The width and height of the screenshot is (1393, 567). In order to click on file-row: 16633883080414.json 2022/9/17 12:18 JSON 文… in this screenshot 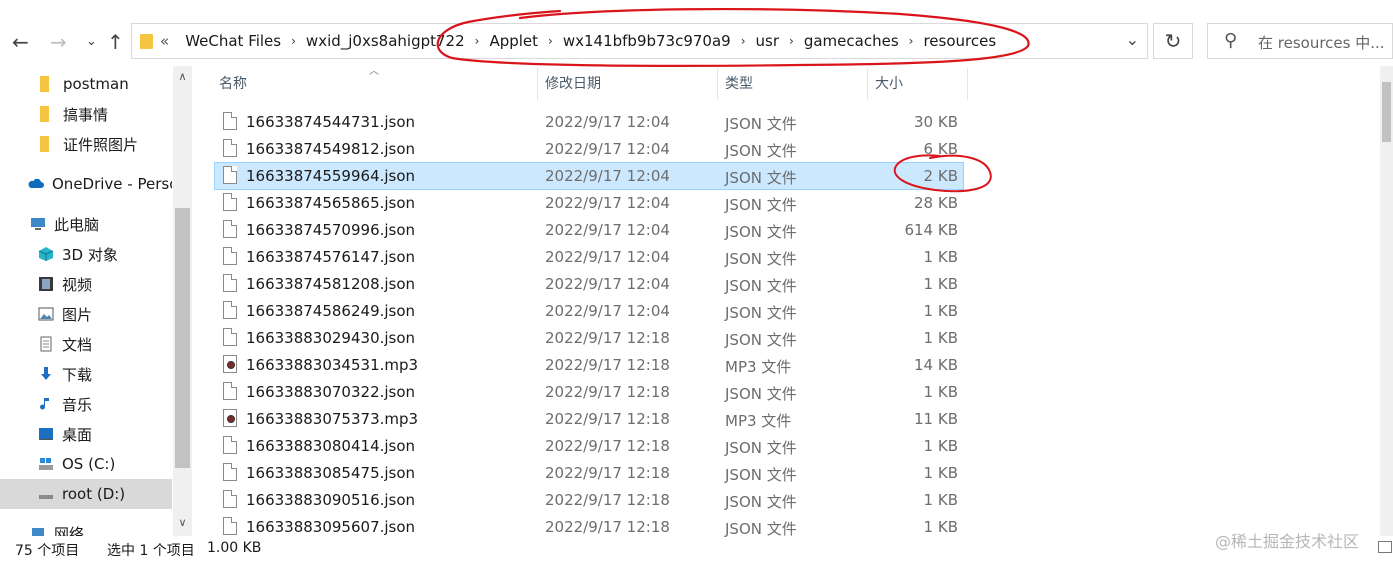, I will do `click(589, 446)`.